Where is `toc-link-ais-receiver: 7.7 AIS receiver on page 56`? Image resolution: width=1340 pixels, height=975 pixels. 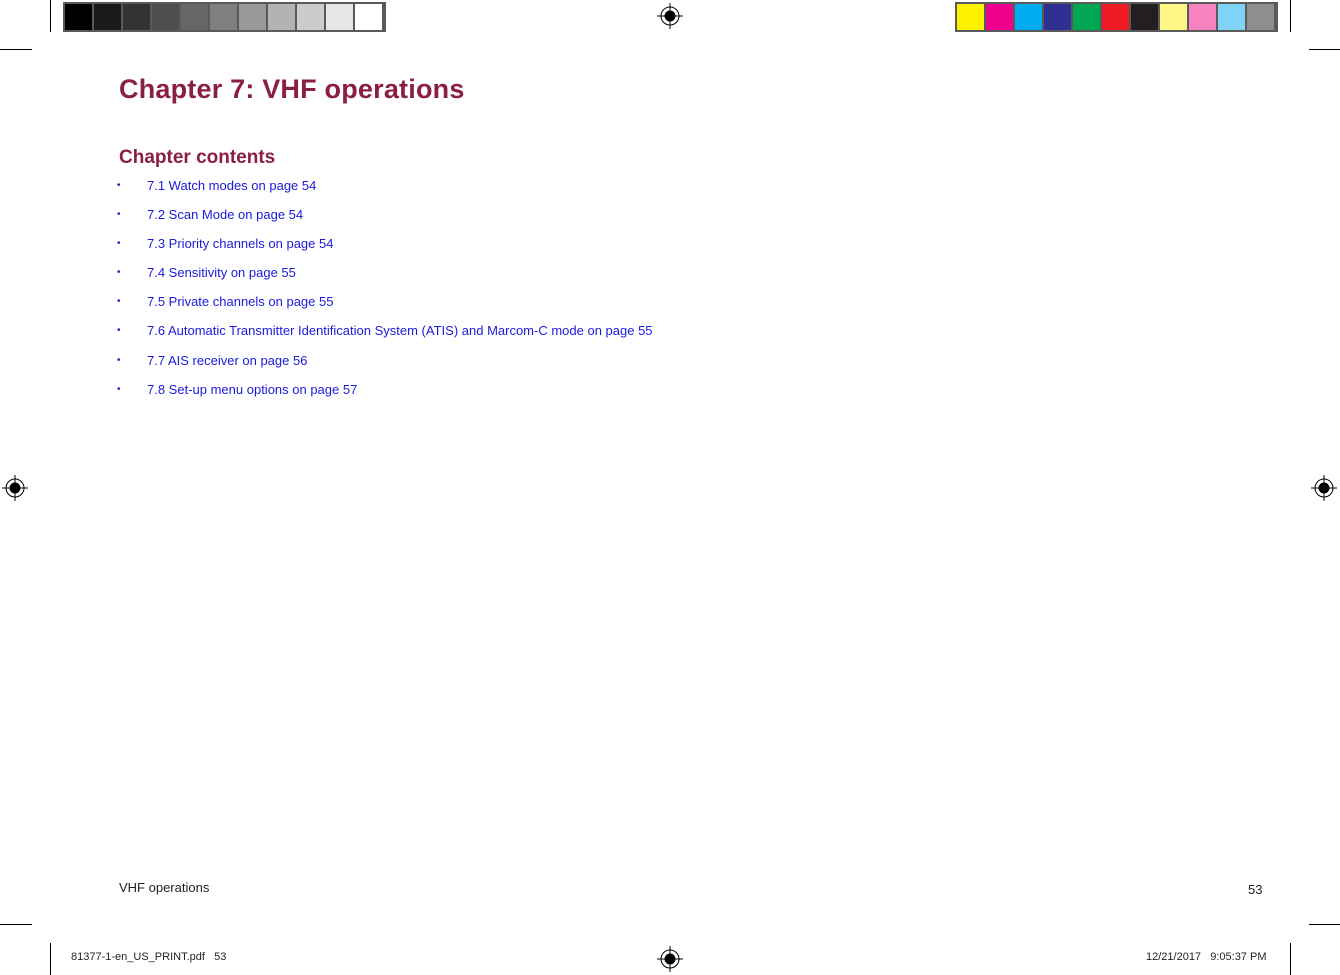
toc-link-ais-receiver: 7.7 AIS receiver on page 56 is located at coordinates (227, 360).